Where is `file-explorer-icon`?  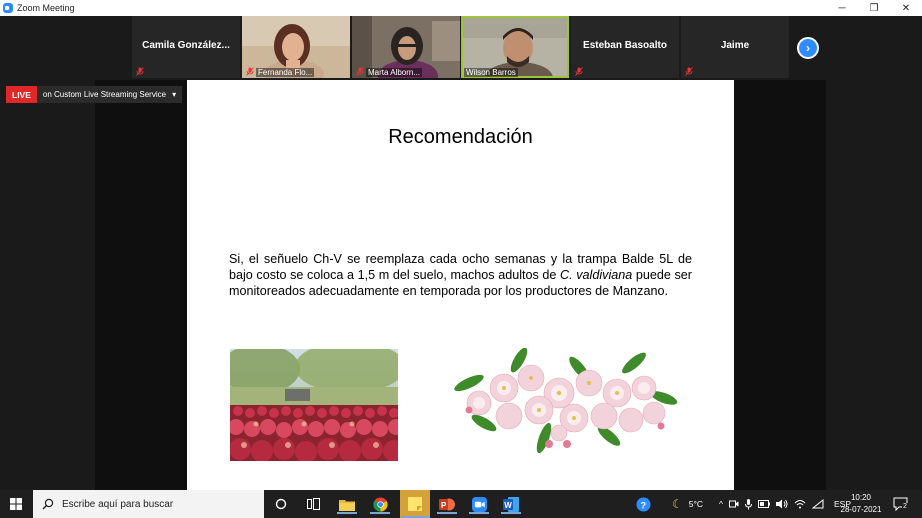
file-explorer-icon is located at coordinates (347, 504).